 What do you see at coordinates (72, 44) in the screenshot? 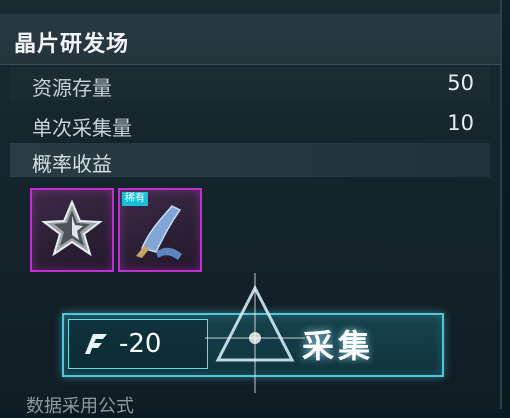
I see `panel-title: 晶片研发场` at bounding box center [72, 44].